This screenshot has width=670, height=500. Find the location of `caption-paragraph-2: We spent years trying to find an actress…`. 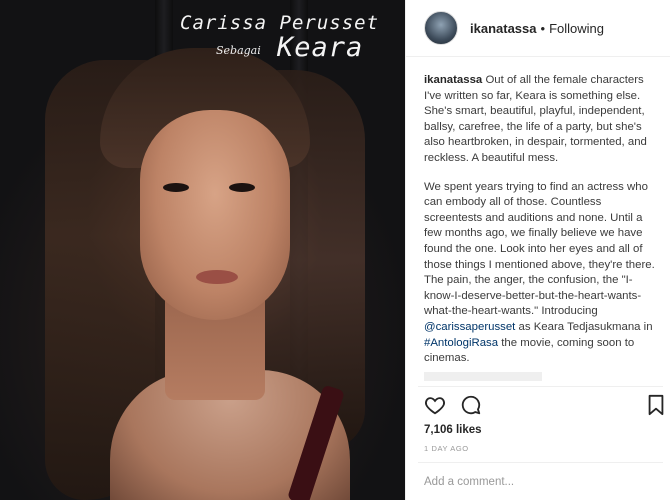

caption-paragraph-2: We spent years trying to find an actress… is located at coordinates (542, 273).